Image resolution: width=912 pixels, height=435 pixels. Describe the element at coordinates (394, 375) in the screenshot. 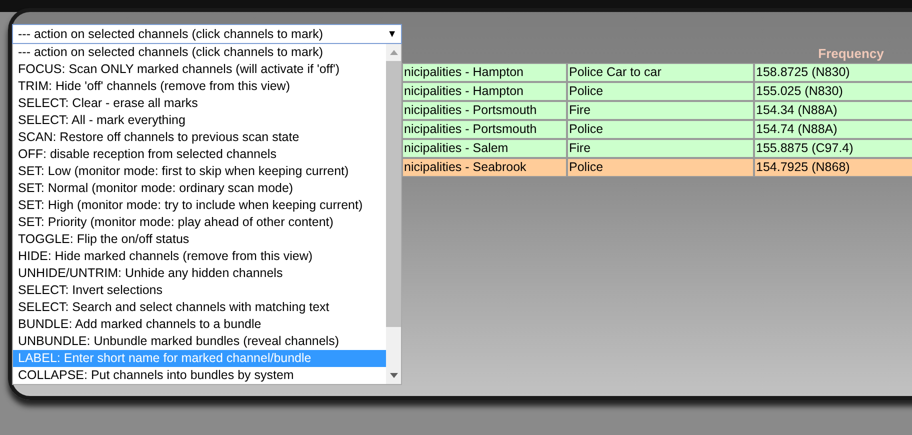

I see `scroll-down-icon` at that location.